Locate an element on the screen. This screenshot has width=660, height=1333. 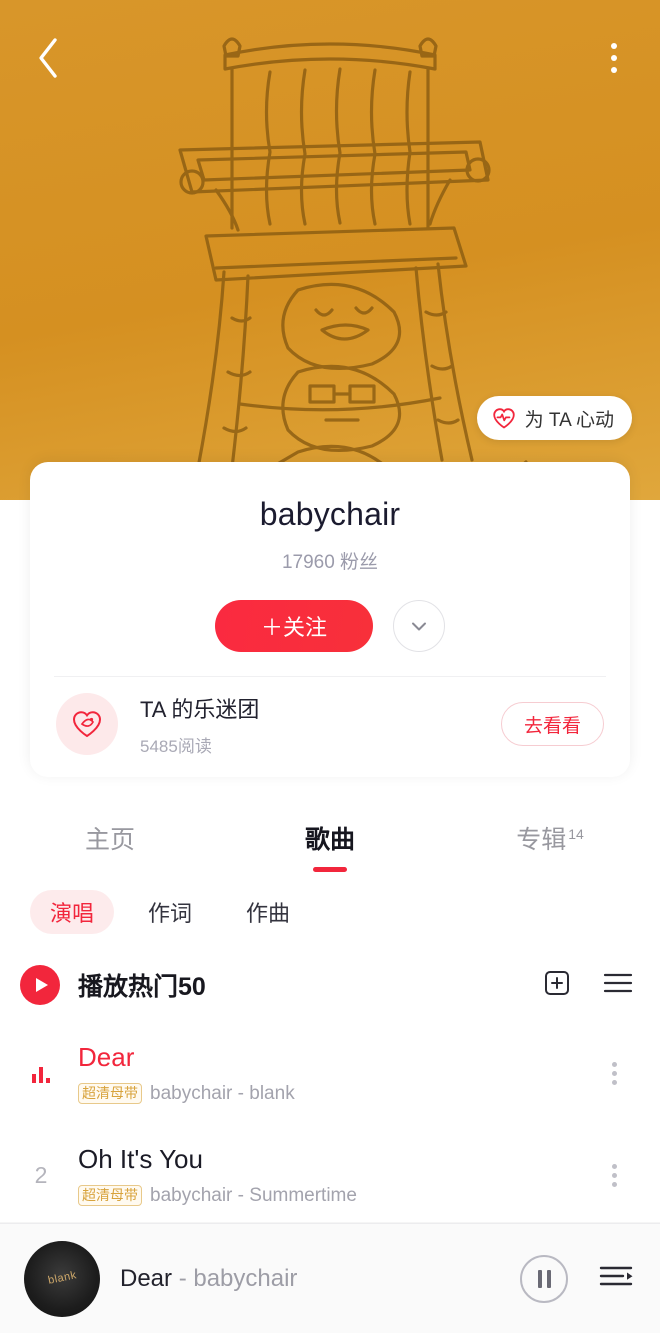
song-subtitle: 超清母带 babychair - Summertime is located at coordinates (336, 1196).